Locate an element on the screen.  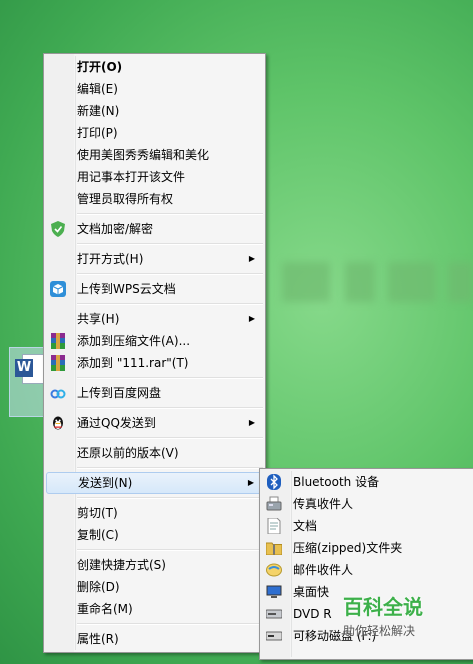
bluetooth-icon is located at coordinates (274, 482).